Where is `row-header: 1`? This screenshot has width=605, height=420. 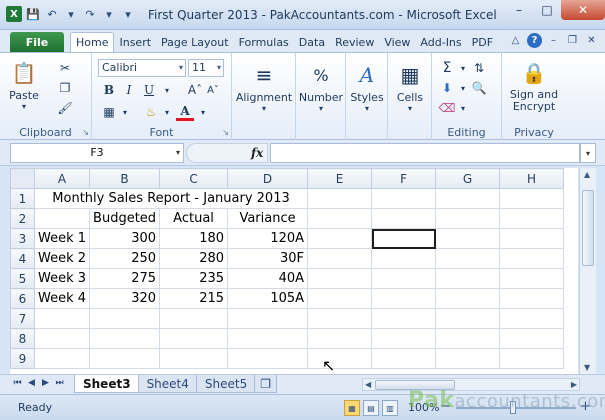
row-header: 1 is located at coordinates (22, 198).